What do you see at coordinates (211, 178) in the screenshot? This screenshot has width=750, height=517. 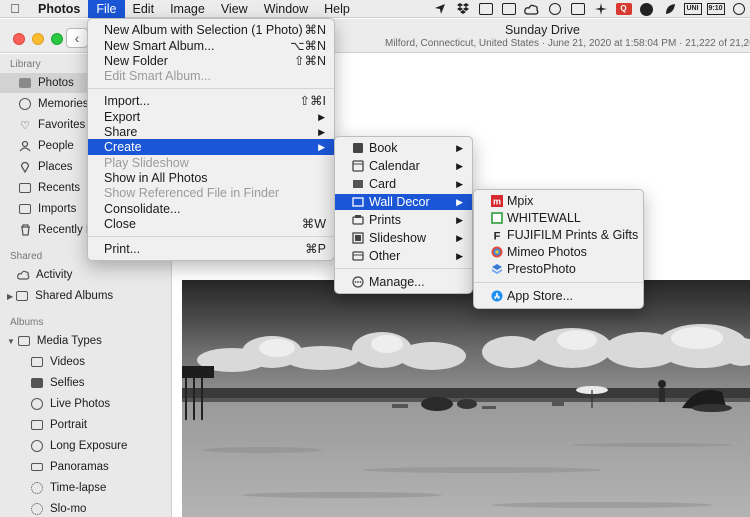 I see `menu-item-show-in-all-photos: Show in All Photos` at bounding box center [211, 178].